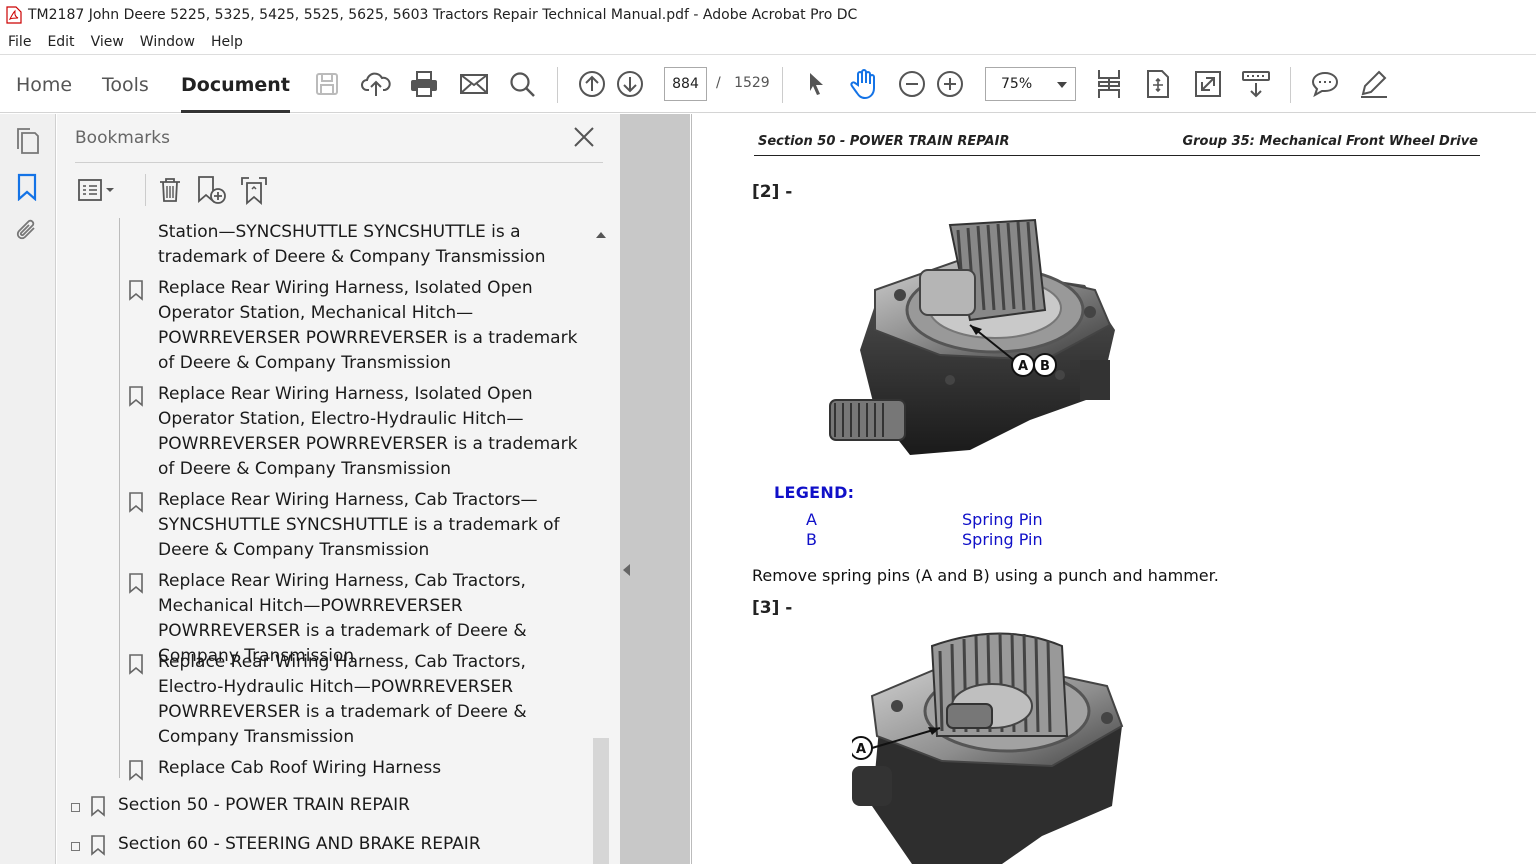 The image size is (1536, 864). I want to click on menu-bar: File Edit View Window Help, so click(768, 42).